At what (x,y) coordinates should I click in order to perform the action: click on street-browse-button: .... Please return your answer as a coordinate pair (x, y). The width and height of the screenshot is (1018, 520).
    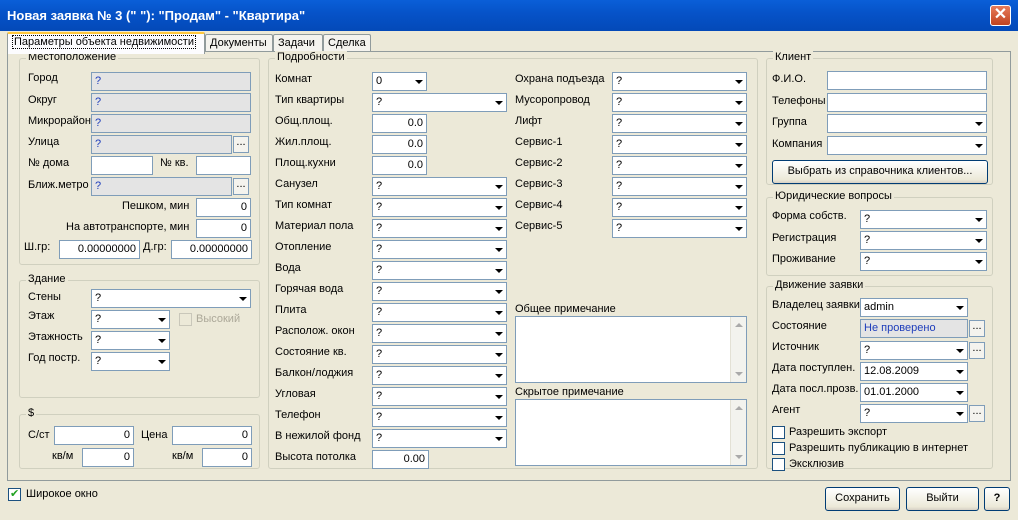
    Looking at the image, I should click on (241, 144).